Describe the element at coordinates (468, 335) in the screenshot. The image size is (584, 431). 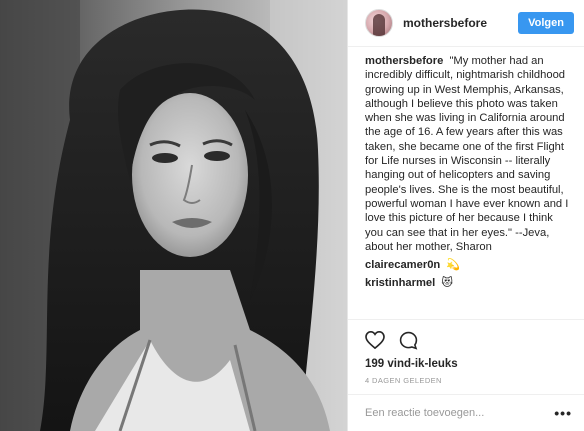
I see `action-icons` at that location.